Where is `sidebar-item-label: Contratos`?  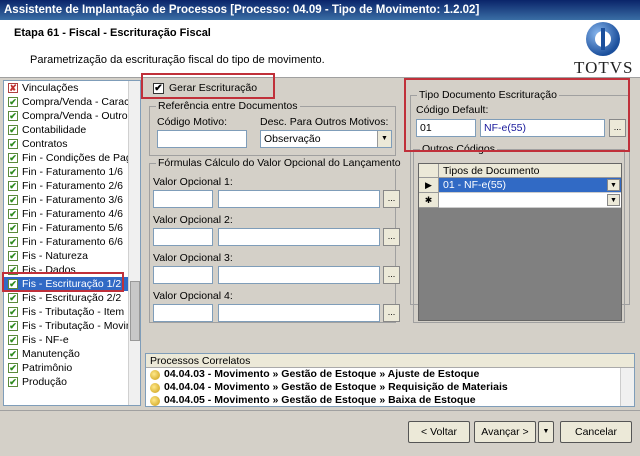 sidebar-item-label: Contratos is located at coordinates (45, 144).